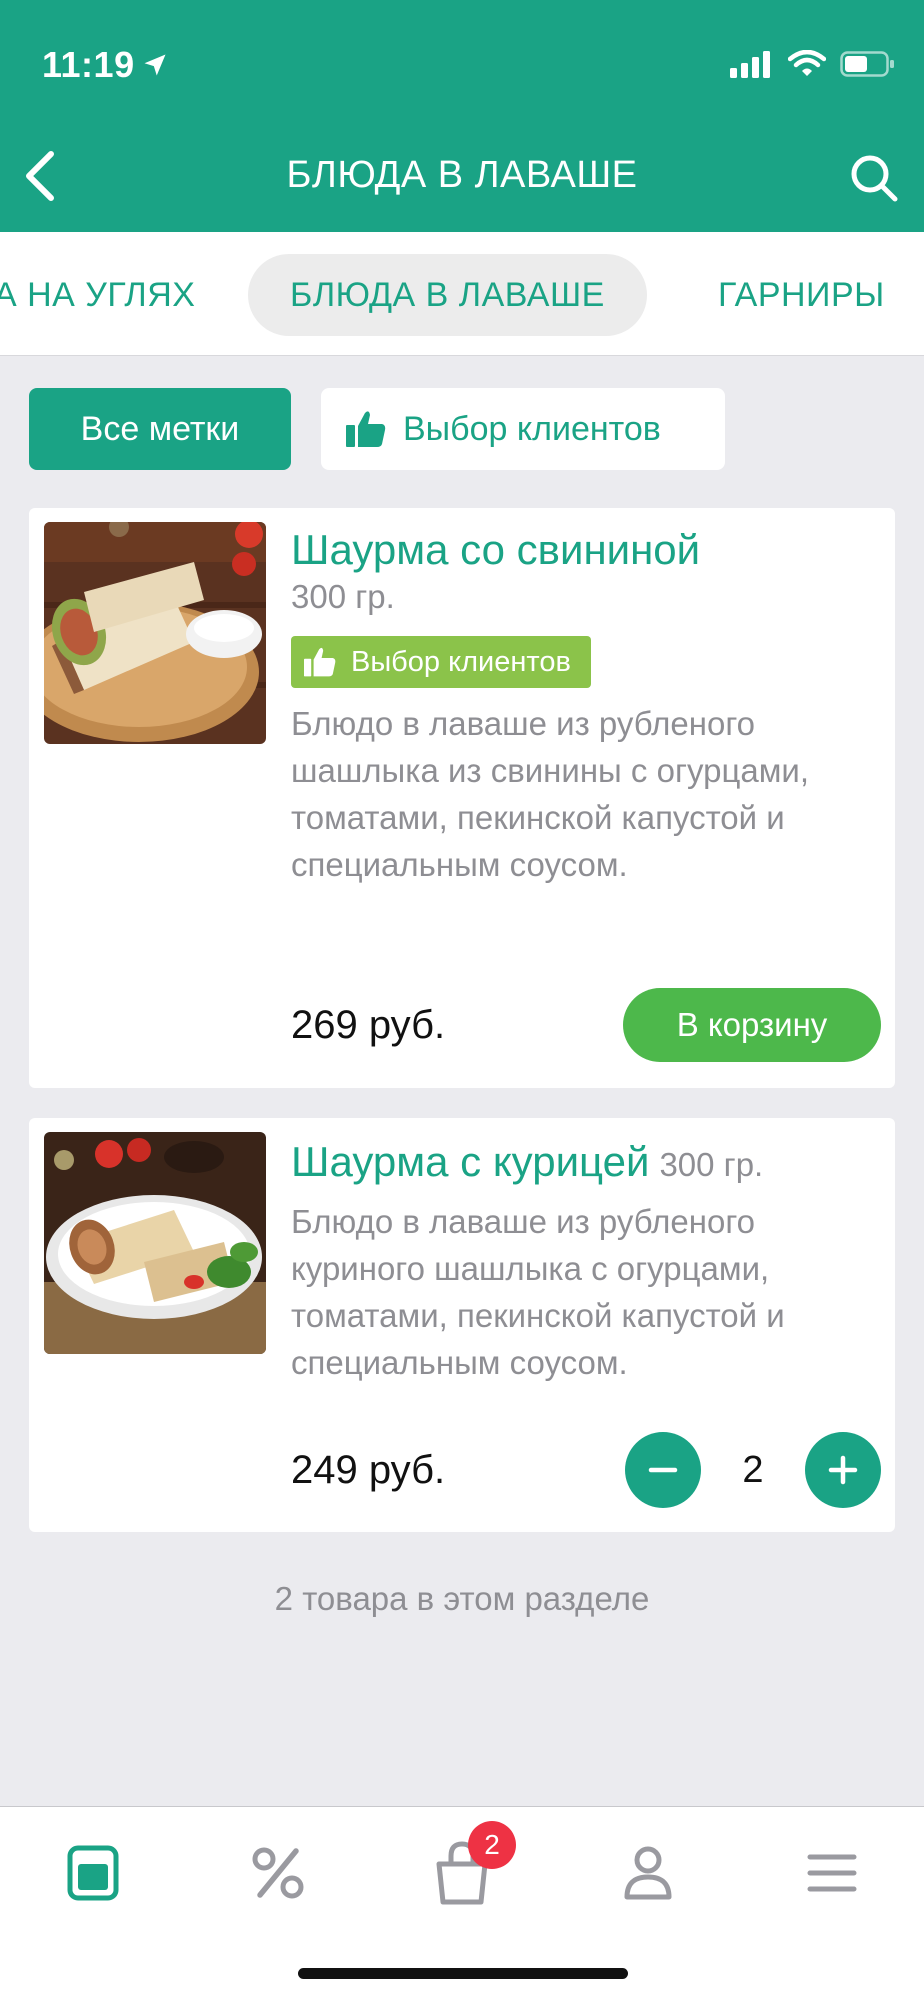 Image resolution: width=924 pixels, height=2000 pixels. I want to click on product-heading: Шаурма с курицей 300 гр., so click(586, 1162).